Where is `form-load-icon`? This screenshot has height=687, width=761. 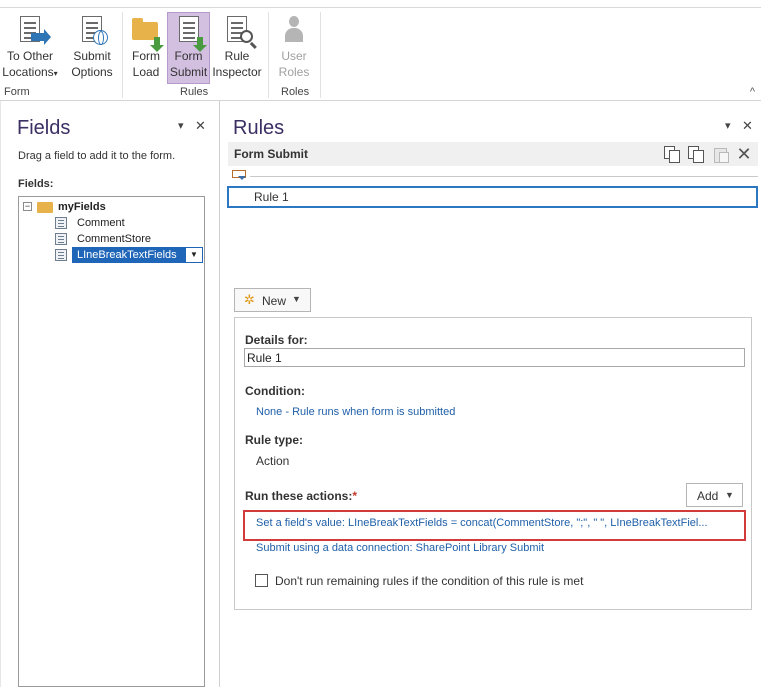 form-load-icon is located at coordinates (147, 33).